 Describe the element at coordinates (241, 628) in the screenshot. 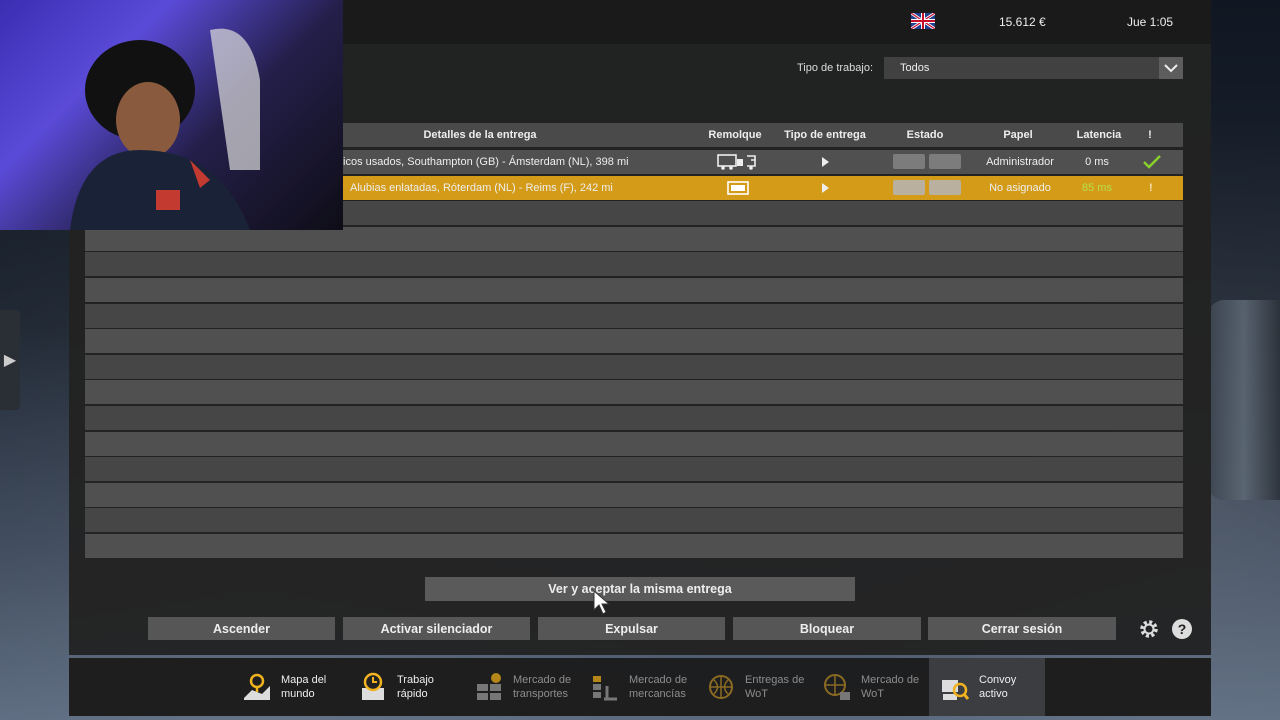

I see `promote-button: Ascender` at that location.